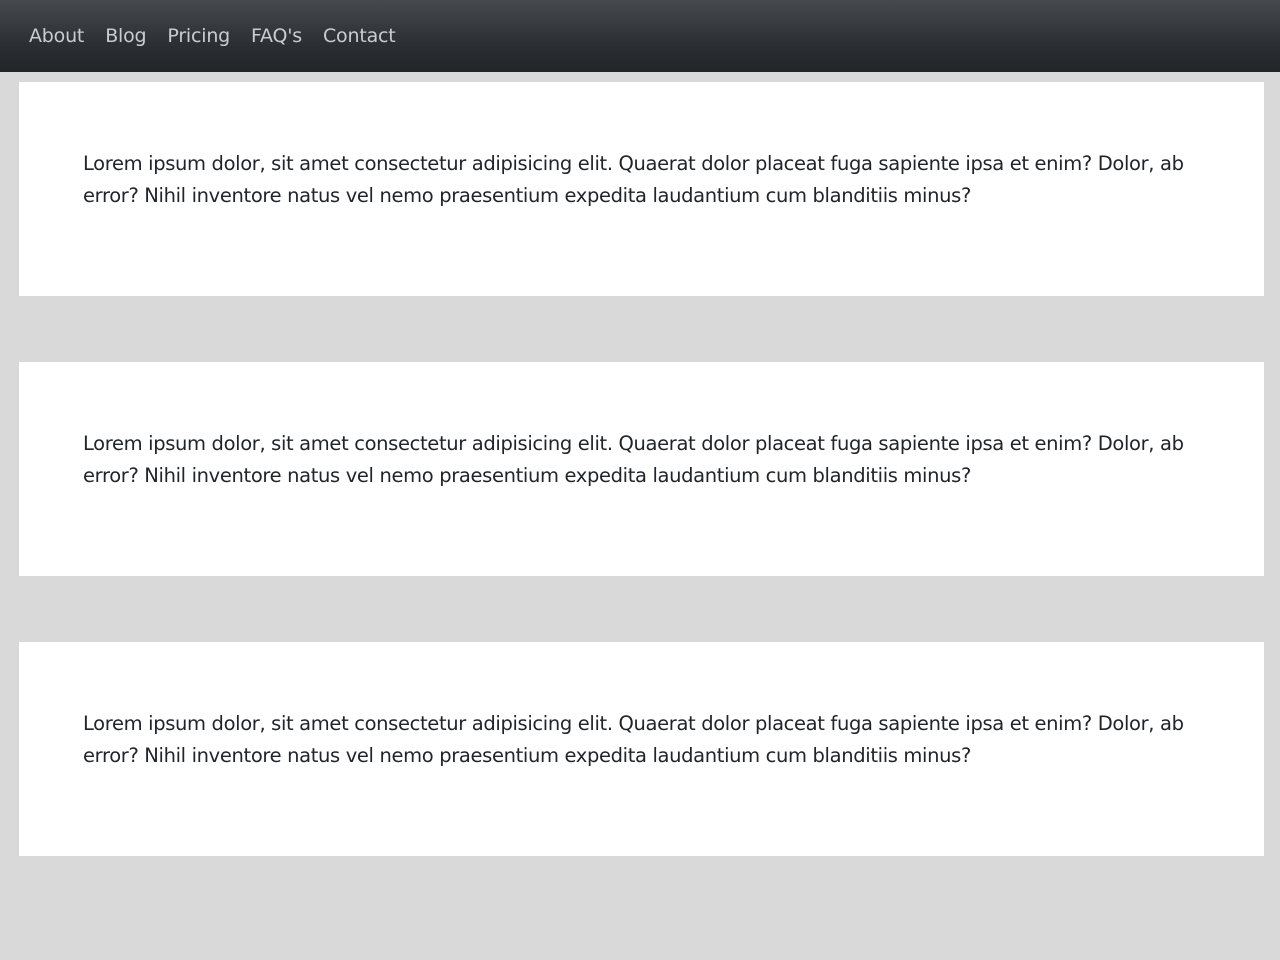 Image resolution: width=1280 pixels, height=960 pixels. I want to click on nav-item-pricing: Pricing, so click(209, 36).